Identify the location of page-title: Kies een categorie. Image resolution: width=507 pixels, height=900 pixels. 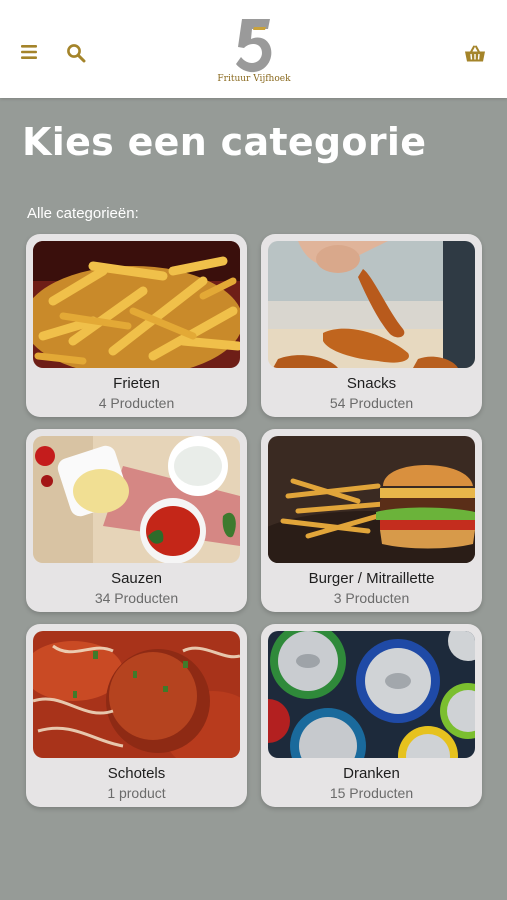
(224, 142).